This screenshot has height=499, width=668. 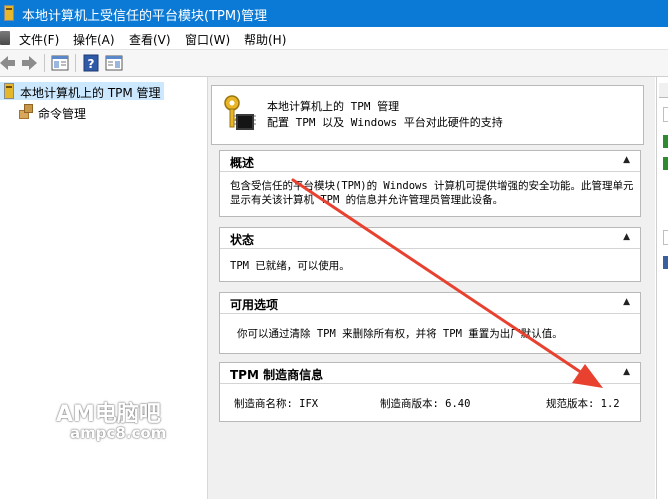 I want to click on watermark-url: ampc8.com, so click(x=118, y=433).